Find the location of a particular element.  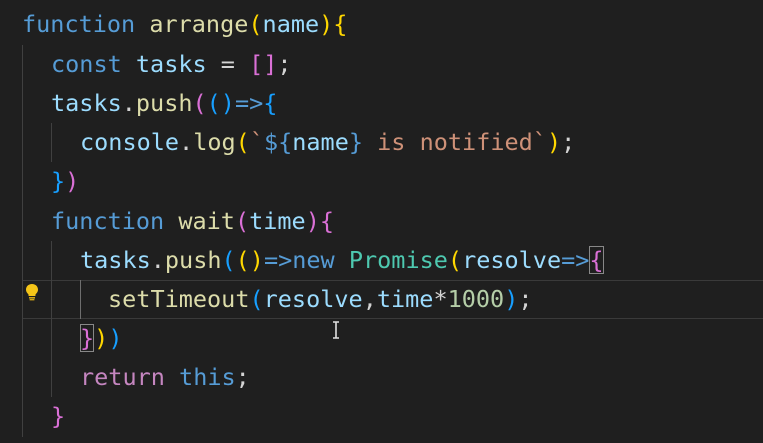

code-line-2: const tasks = []; is located at coordinates (171, 64).